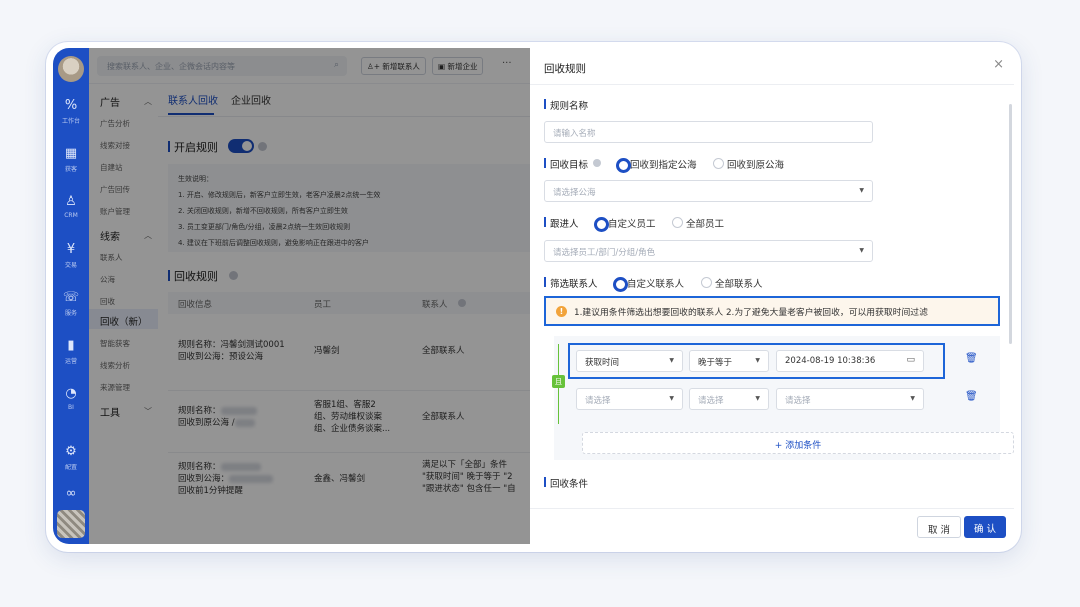 Image resolution: width=1080 pixels, height=607 pixels. Describe the element at coordinates (70, 265) in the screenshot. I see `rail-item-label: 交易` at that location.